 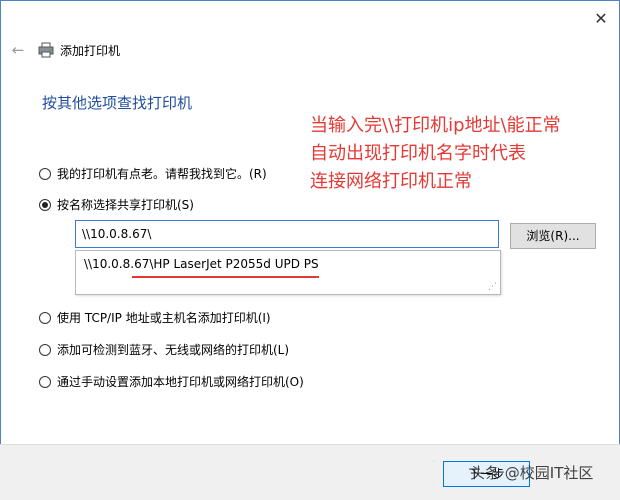 I want to click on option-label: 添加可检测到蓝牙、无线或网络的打印机(L), so click(x=173, y=350).